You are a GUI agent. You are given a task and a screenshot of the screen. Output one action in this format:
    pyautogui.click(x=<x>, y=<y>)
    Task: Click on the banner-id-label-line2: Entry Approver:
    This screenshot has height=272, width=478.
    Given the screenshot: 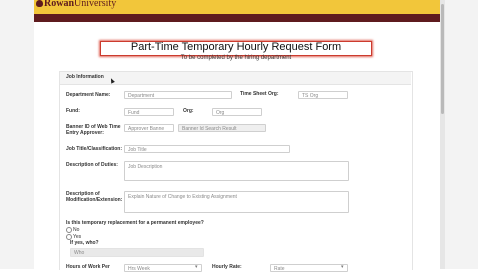 What is the action you would take?
    pyautogui.click(x=85, y=133)
    